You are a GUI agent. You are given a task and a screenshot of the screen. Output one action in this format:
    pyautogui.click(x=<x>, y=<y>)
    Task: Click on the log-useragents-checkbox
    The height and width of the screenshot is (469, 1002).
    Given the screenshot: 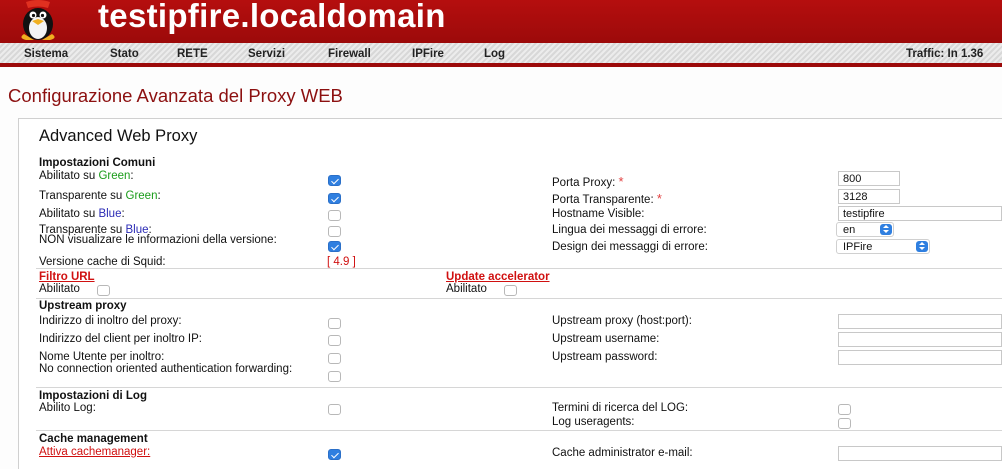 What is the action you would take?
    pyautogui.click(x=844, y=423)
    